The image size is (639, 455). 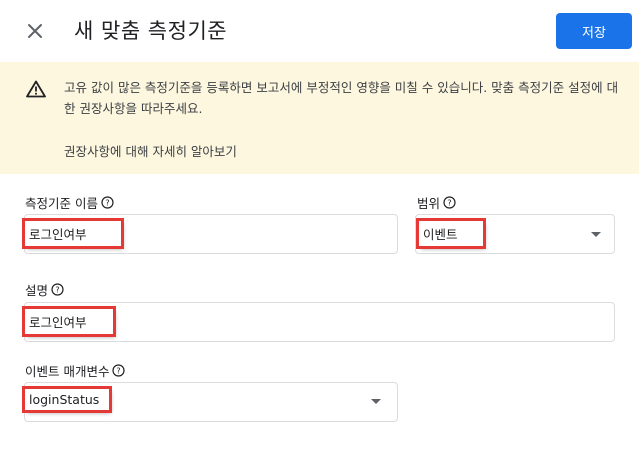 I want to click on dimension-name-value: 로그인여부, so click(x=73, y=233).